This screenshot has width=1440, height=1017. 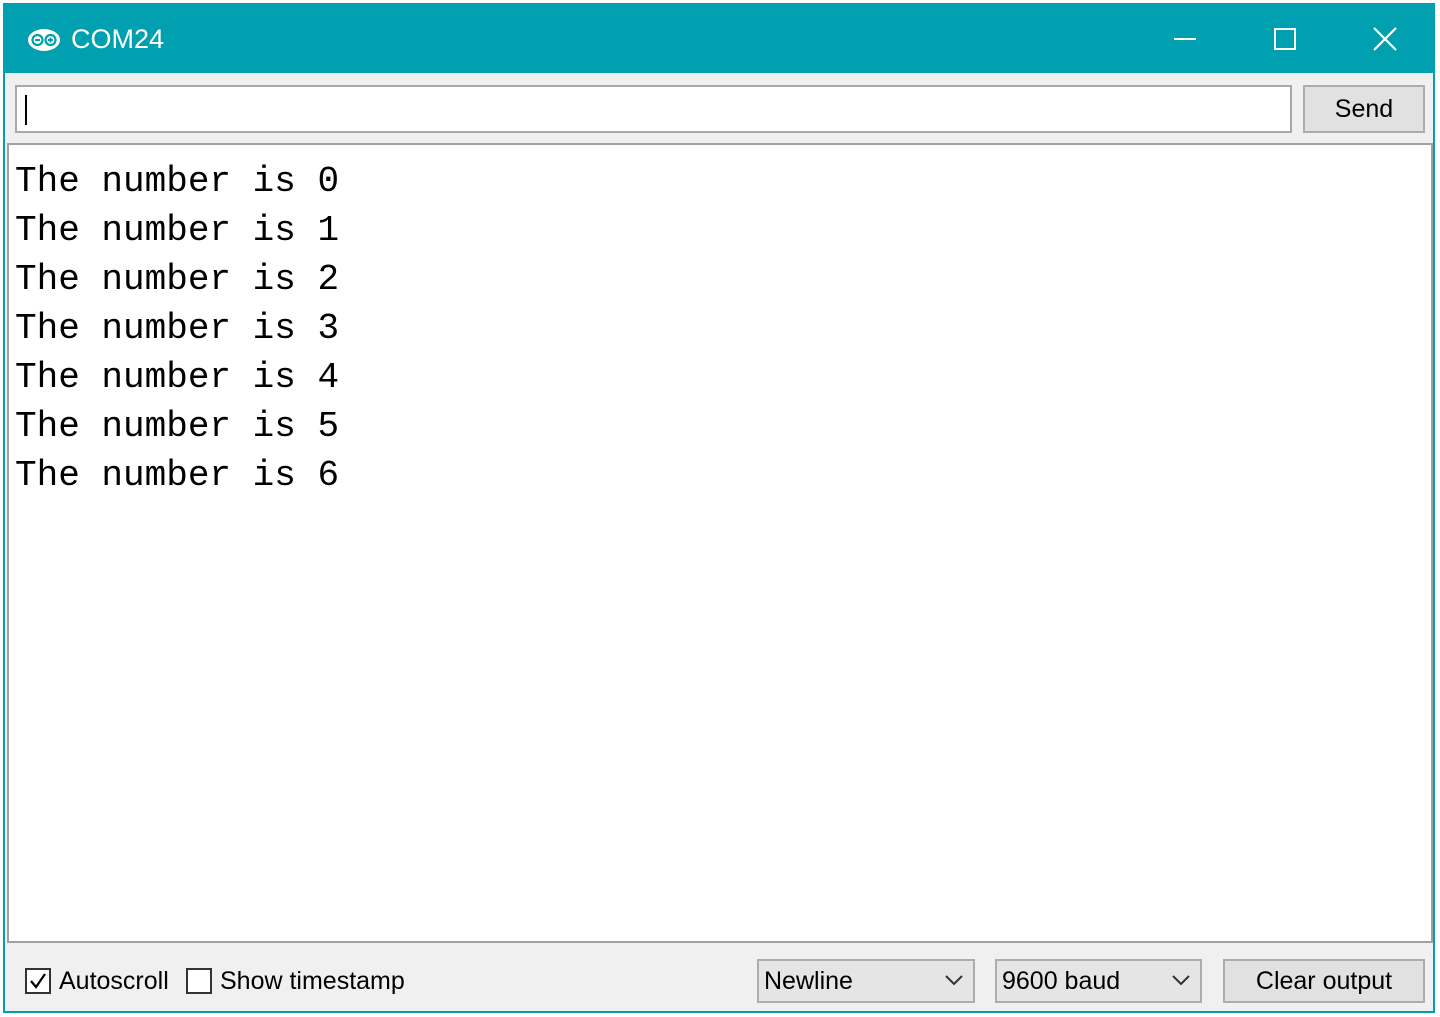 I want to click on close-icon, so click(x=1385, y=39).